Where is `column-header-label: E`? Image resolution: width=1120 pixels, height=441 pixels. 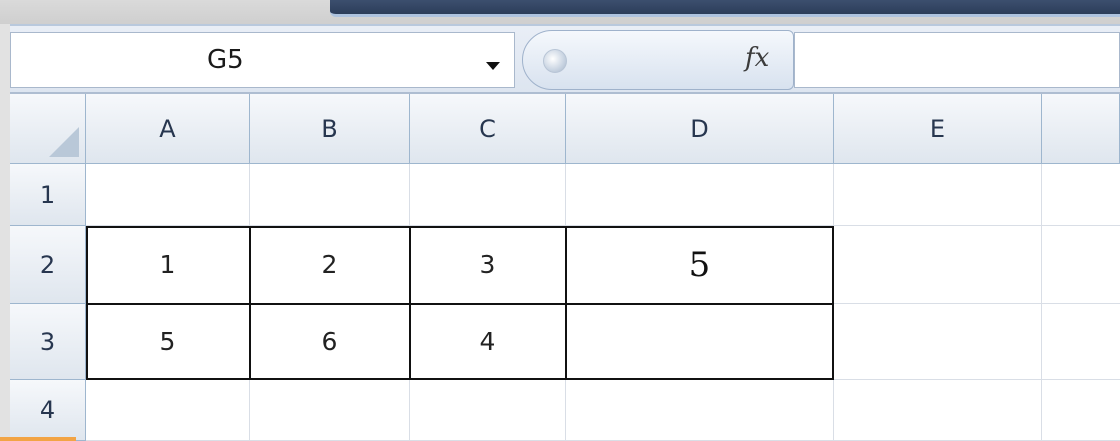 column-header-label: E is located at coordinates (937, 128).